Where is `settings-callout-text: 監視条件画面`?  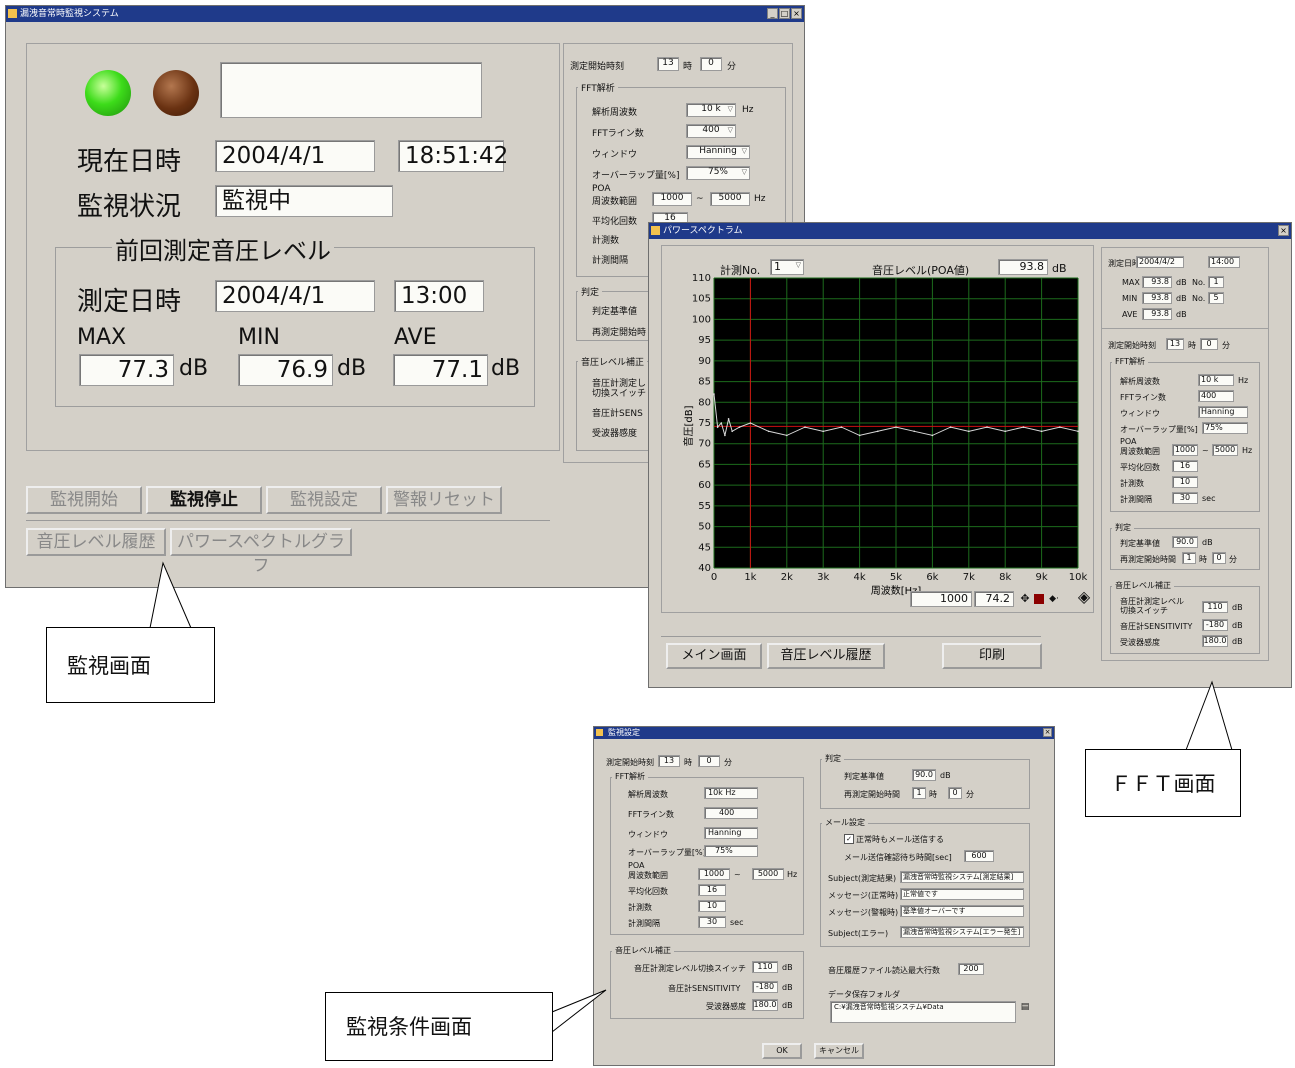
settings-callout-text: 監視条件画面 is located at coordinates (409, 1027).